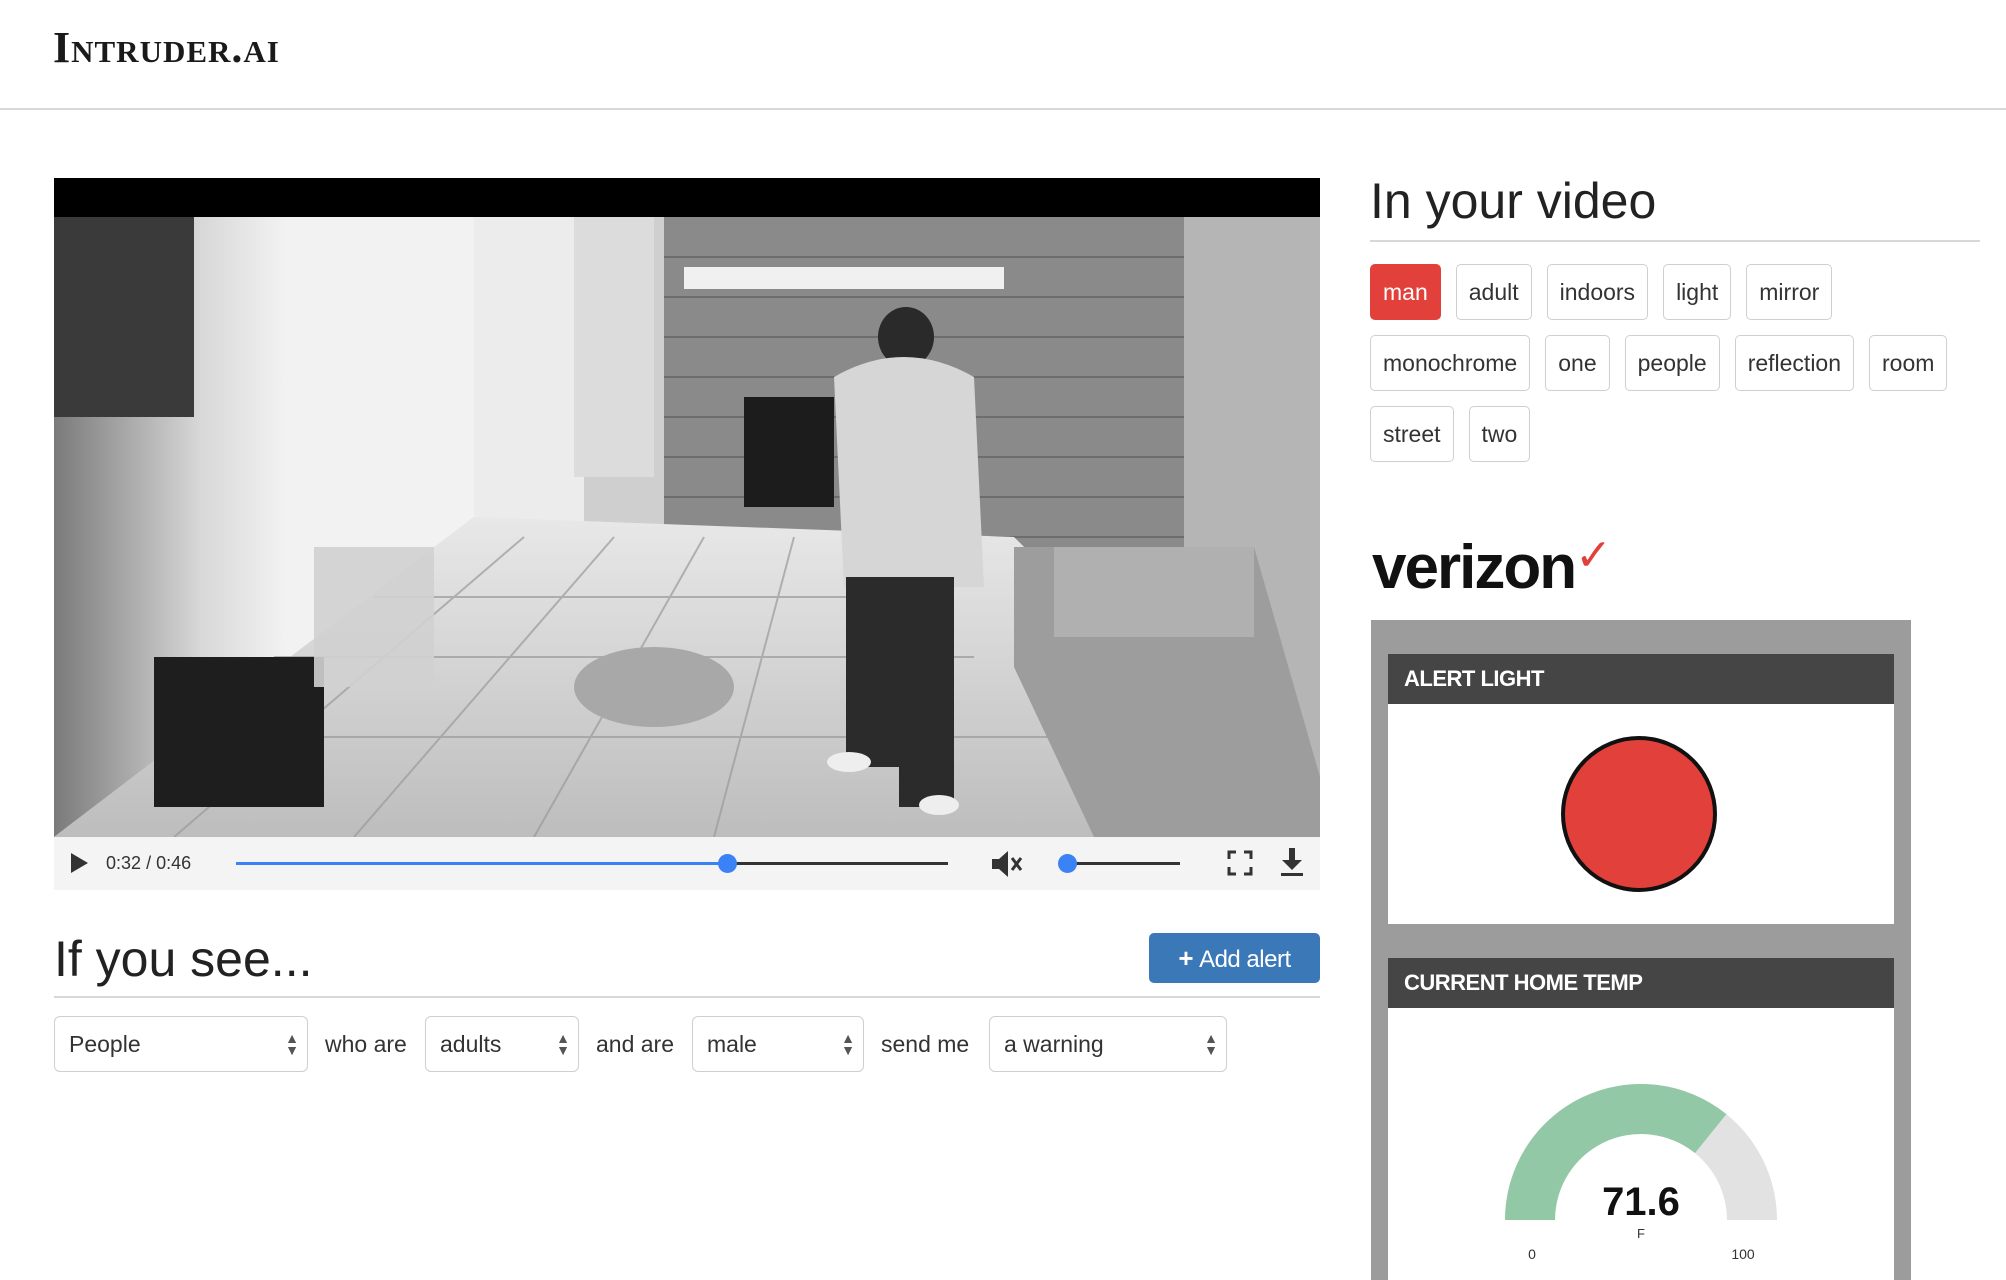 This screenshot has width=2006, height=1280. Describe the element at coordinates (366, 1044) in the screenshot. I see `text-who-are: who are` at that location.